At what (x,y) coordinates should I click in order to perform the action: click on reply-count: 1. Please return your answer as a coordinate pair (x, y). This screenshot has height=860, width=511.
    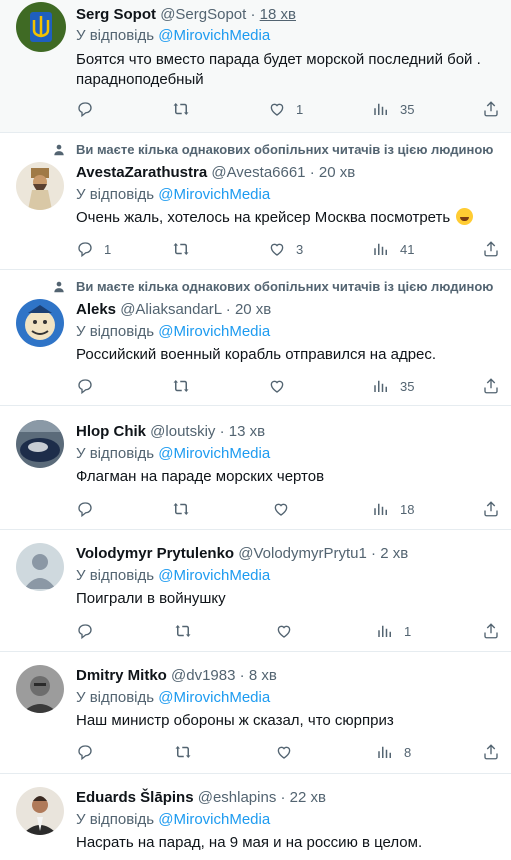
    Looking at the image, I should click on (108, 249).